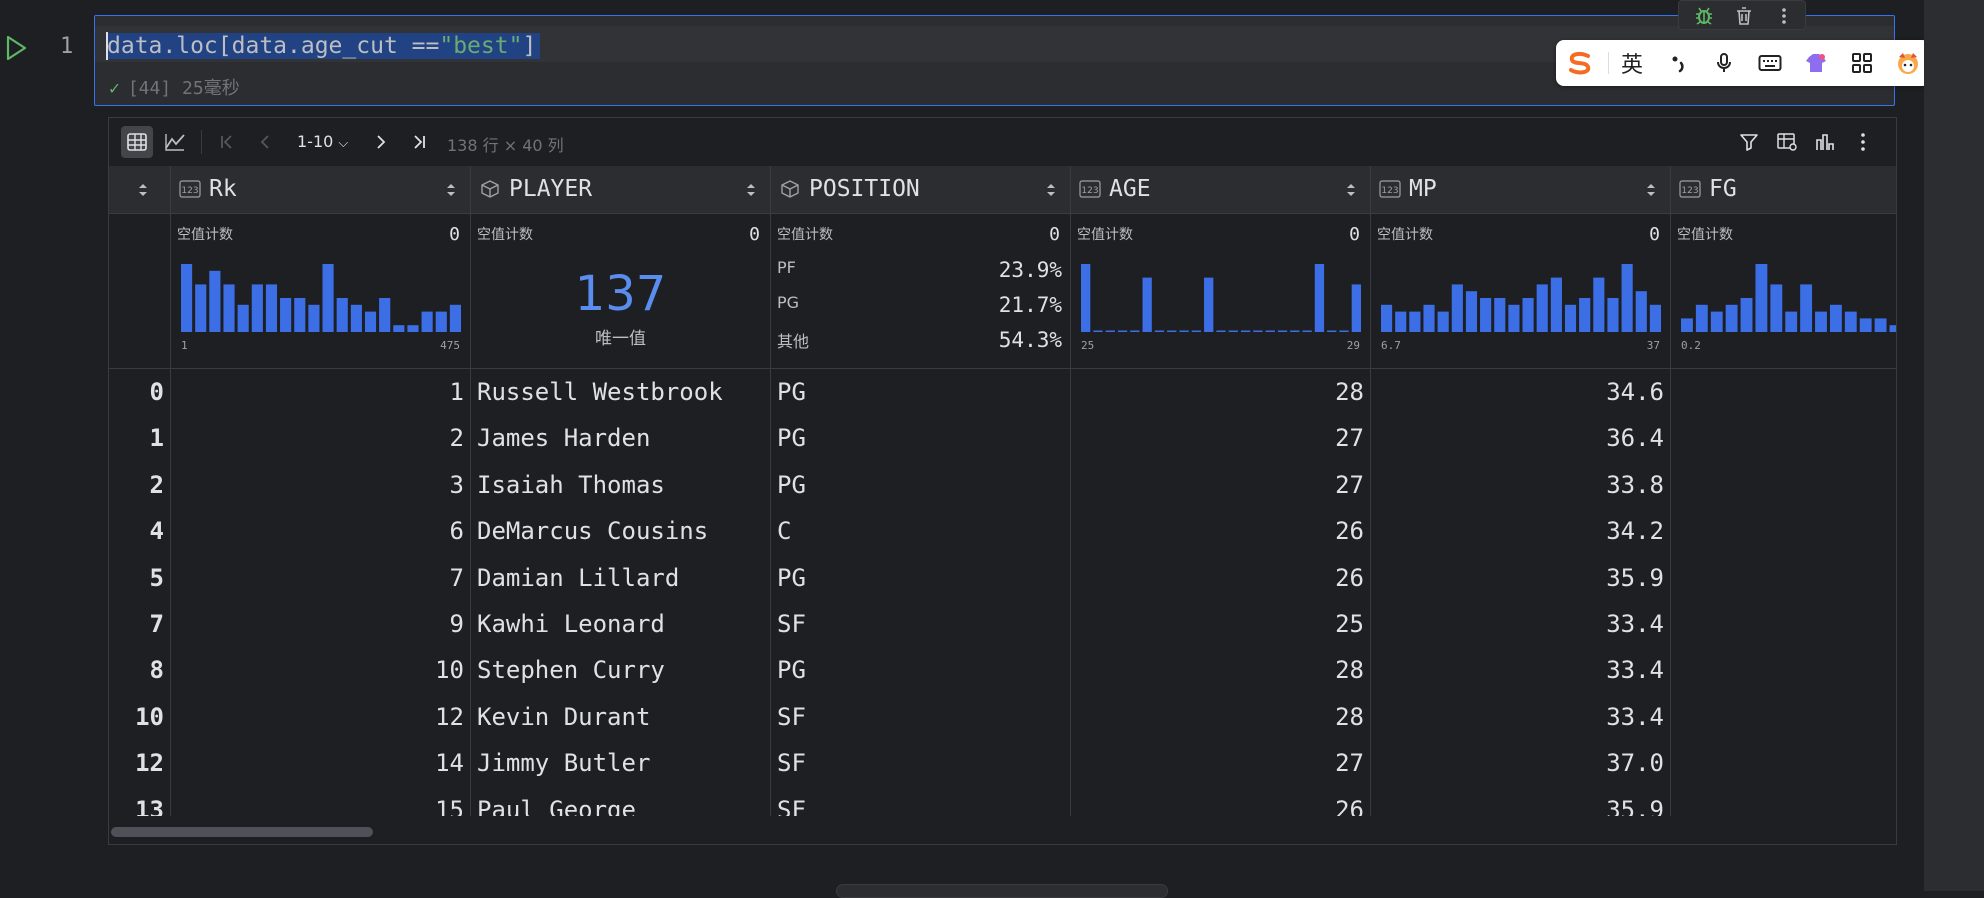  Describe the element at coordinates (920, 190) in the screenshot. I see `column-header: POSITION` at that location.